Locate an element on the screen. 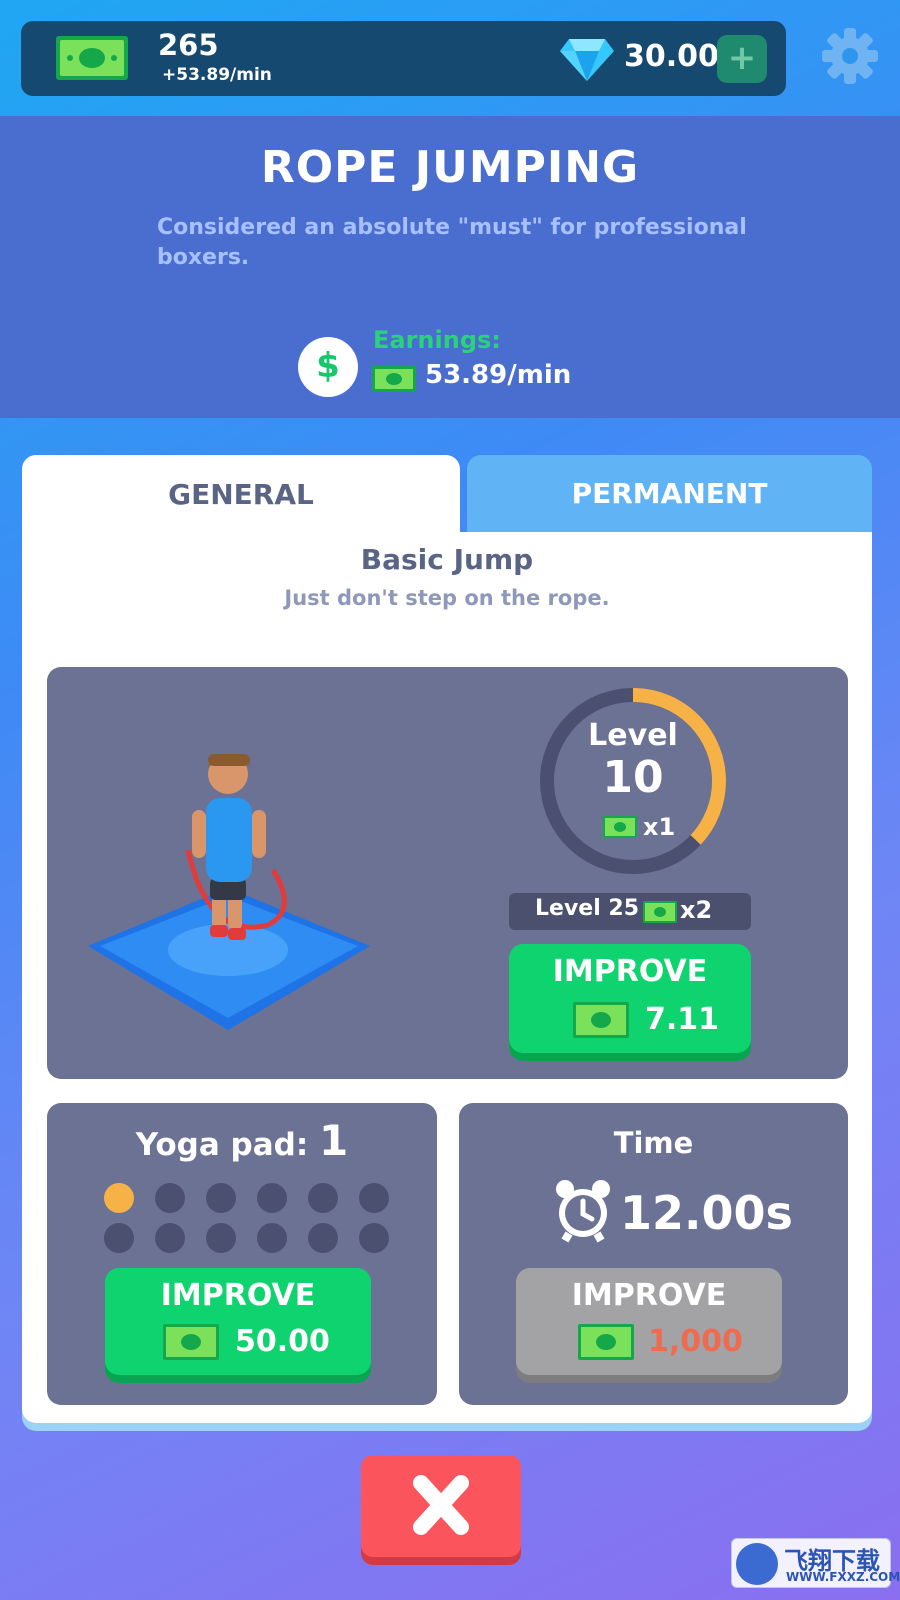 The height and width of the screenshot is (1600, 900). improve-yoga-pad-button: IMPROVE 50.00 is located at coordinates (238, 1321).